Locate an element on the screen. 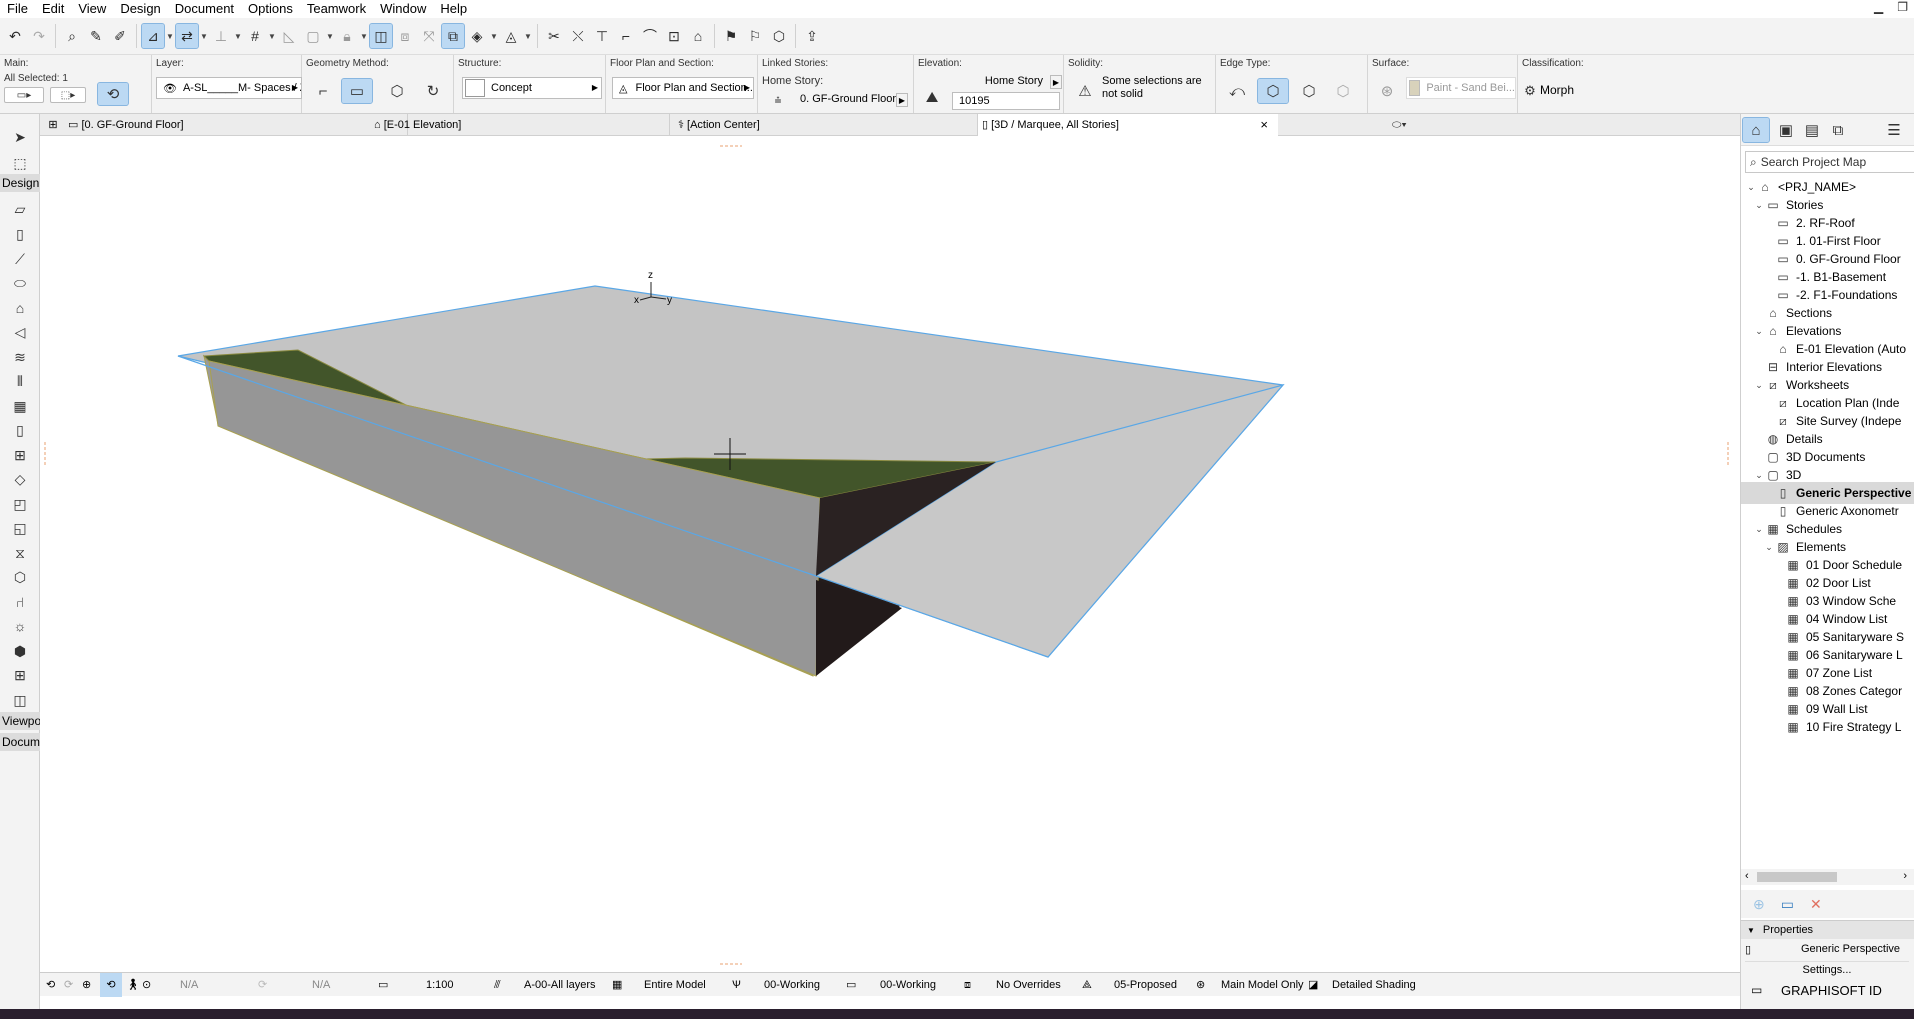 The width and height of the screenshot is (1914, 1019). tree-item: ▦ 10 Fire Strategy L is located at coordinates (1827, 727).